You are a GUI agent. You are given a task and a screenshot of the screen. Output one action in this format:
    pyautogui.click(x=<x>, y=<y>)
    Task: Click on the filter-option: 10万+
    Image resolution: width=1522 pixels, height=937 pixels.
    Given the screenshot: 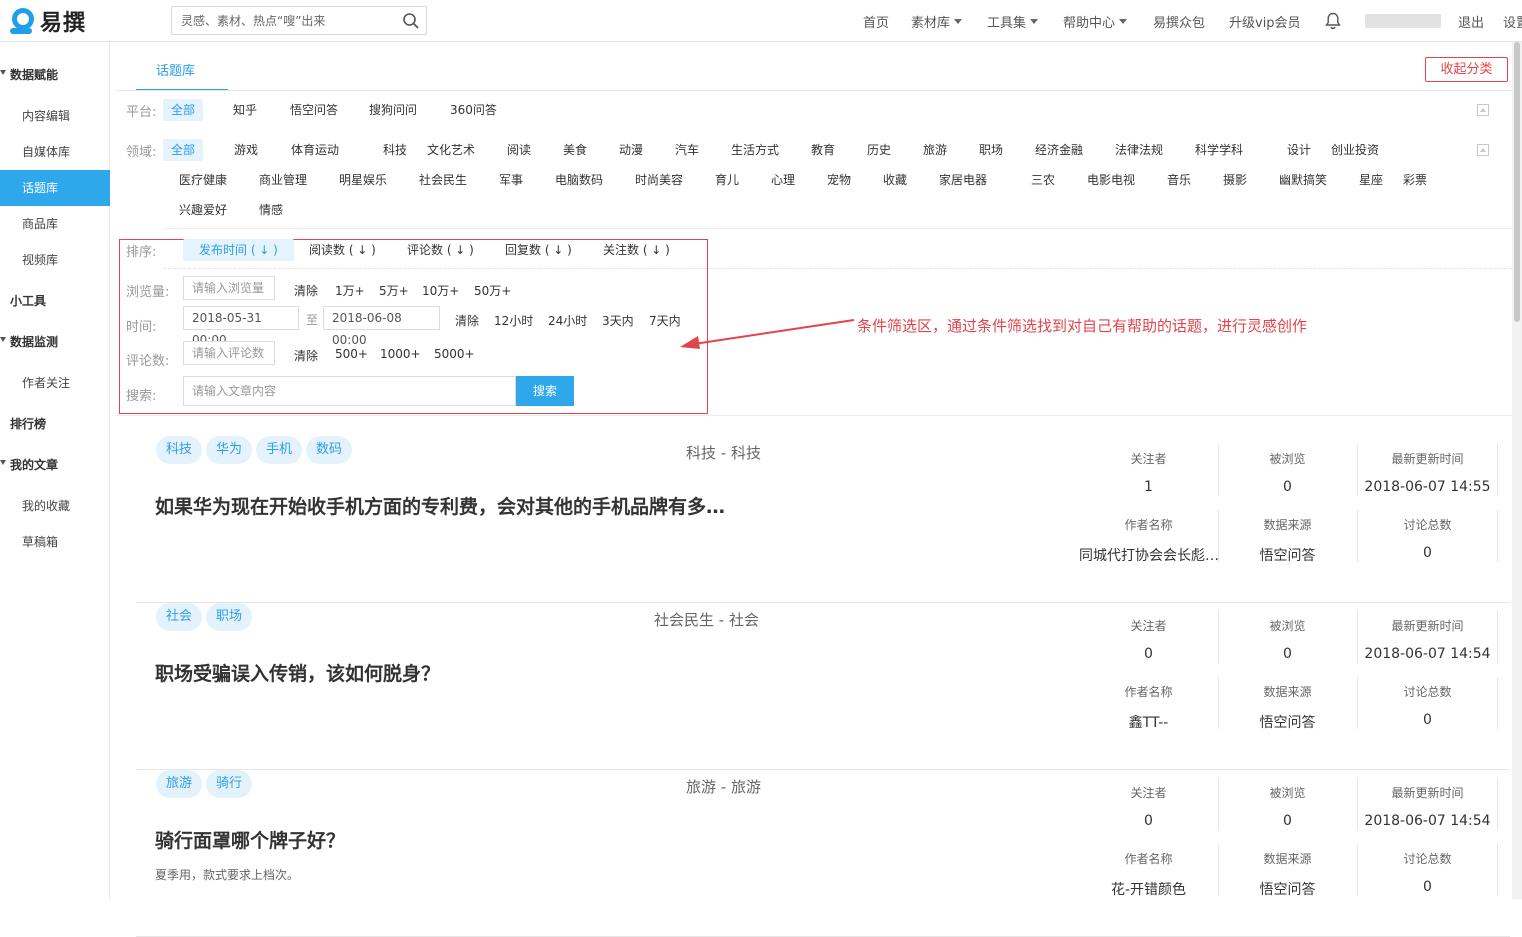 What is the action you would take?
    pyautogui.click(x=440, y=290)
    